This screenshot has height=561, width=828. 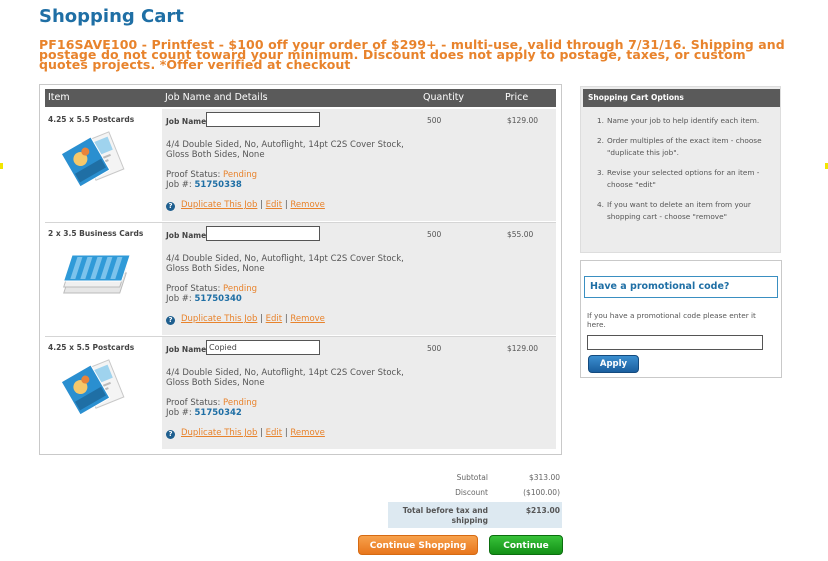 I want to click on subtotal-label: Subtotal, so click(x=472, y=477).